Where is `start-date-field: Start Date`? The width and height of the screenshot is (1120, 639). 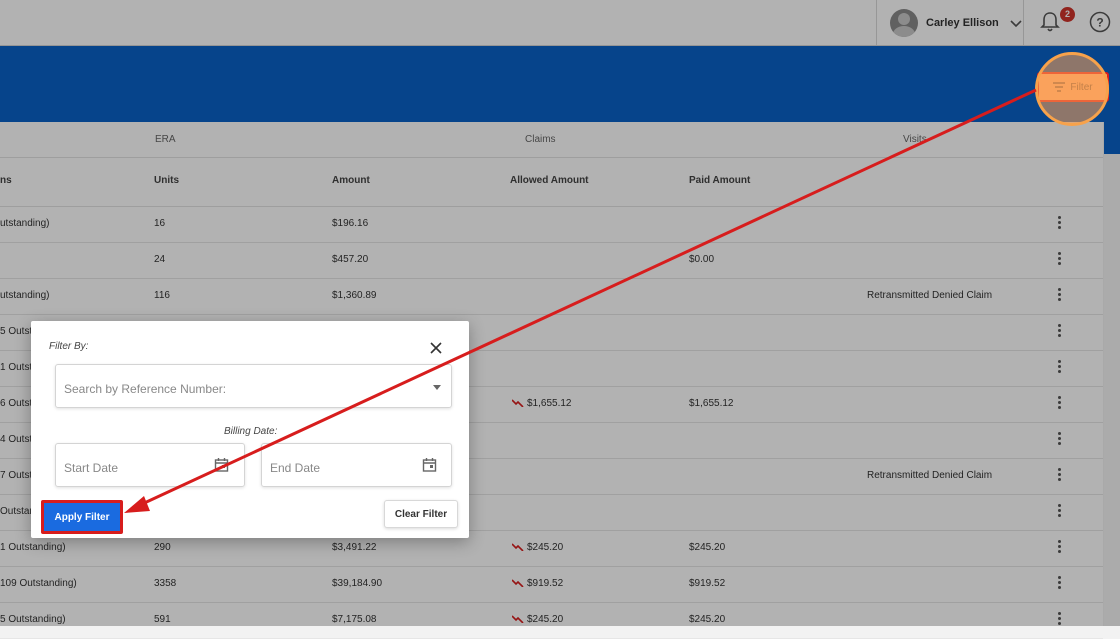 start-date-field: Start Date is located at coordinates (150, 465).